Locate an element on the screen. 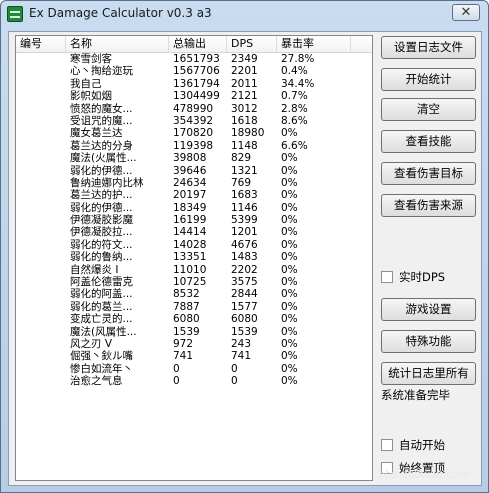 This screenshot has height=493, width=489. table-row: 倔强丶鈥ル嘴 741 741 0% is located at coordinates (194, 356).